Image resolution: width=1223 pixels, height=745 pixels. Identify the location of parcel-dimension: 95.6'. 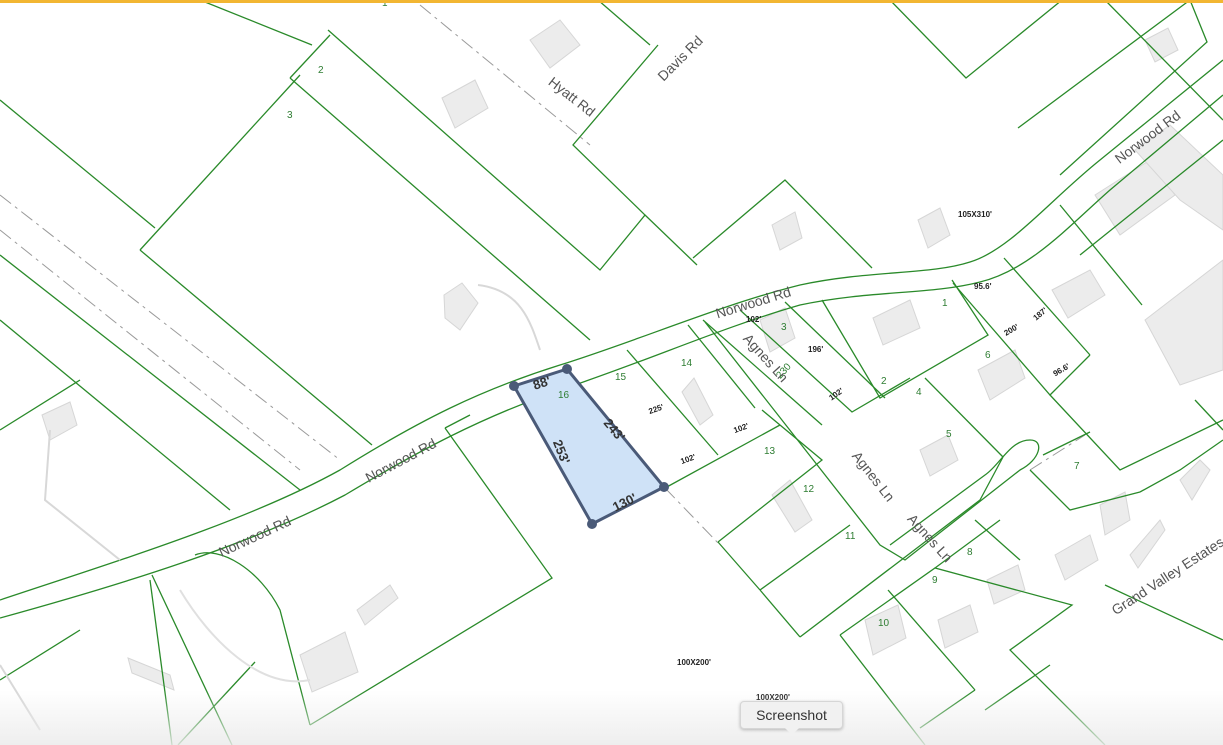
(983, 286).